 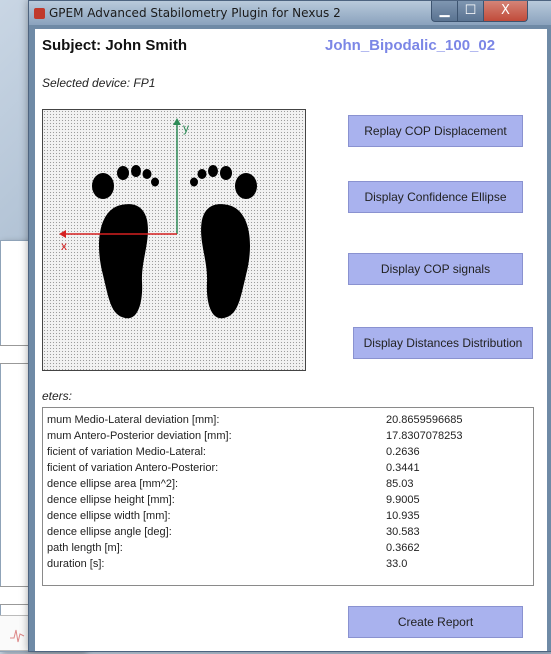 I want to click on parameter-label: mum Medio-Lateral deviation [mm]:, so click(x=133, y=420).